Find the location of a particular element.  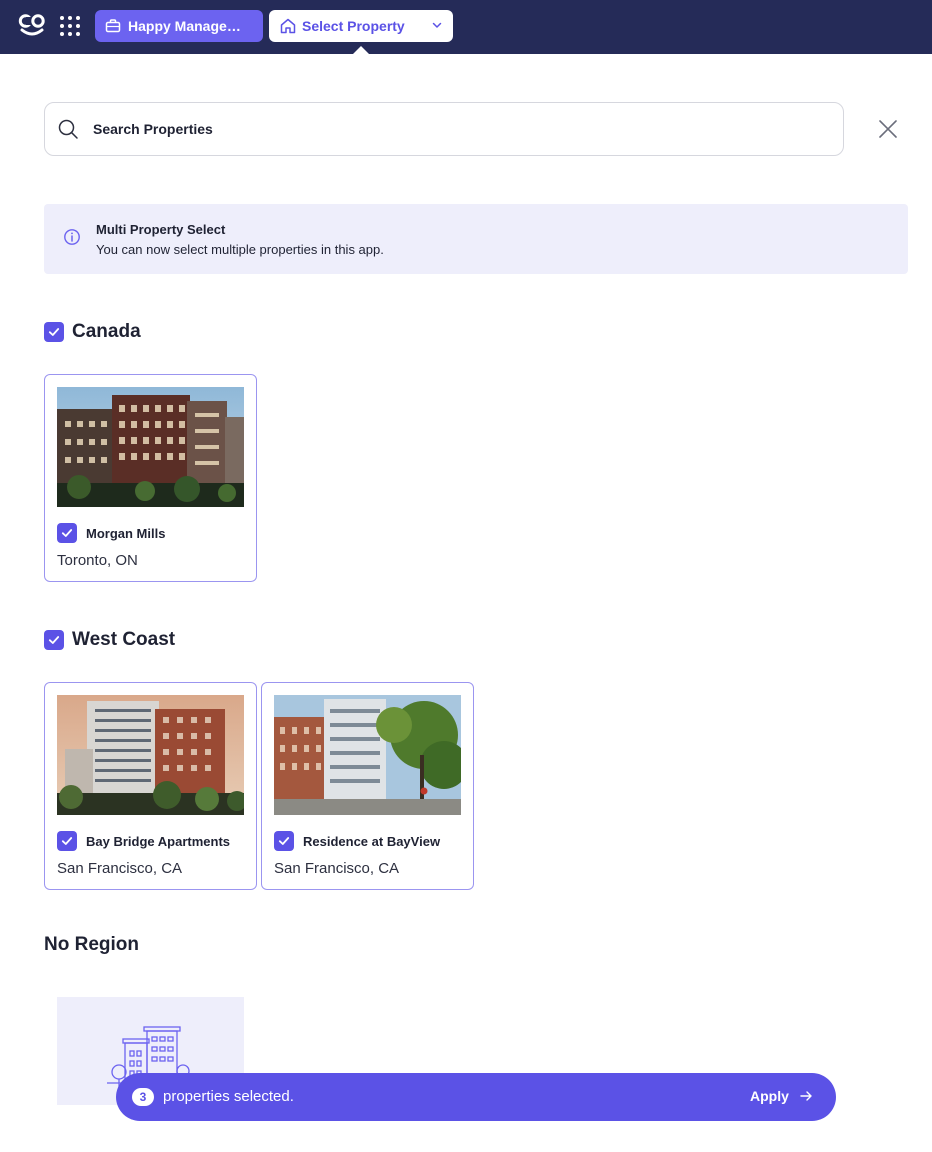

region-checkbox-canada is located at coordinates (54, 332).